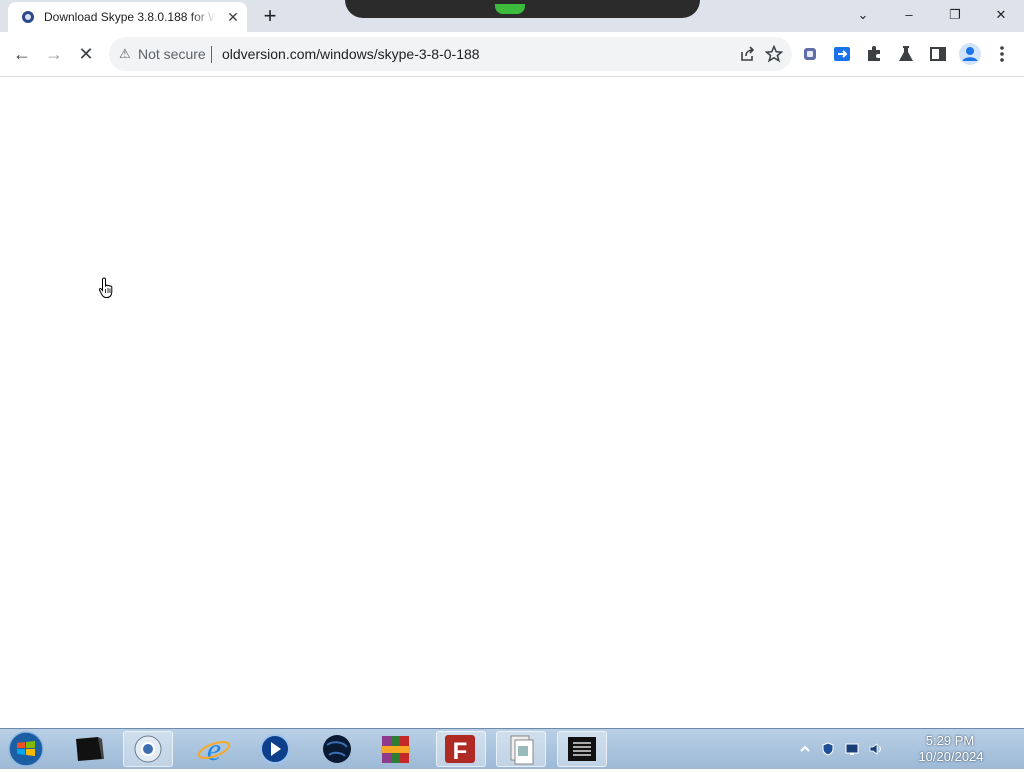  I want to click on tab-title: Download Skype 3.8.0.188 for Windows, so click(130, 17).